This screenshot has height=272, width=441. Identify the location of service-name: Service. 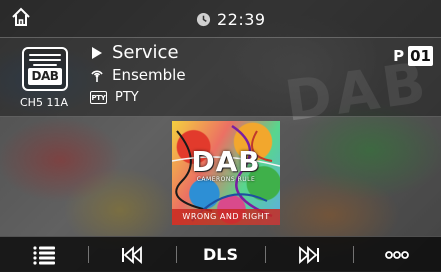
(145, 52).